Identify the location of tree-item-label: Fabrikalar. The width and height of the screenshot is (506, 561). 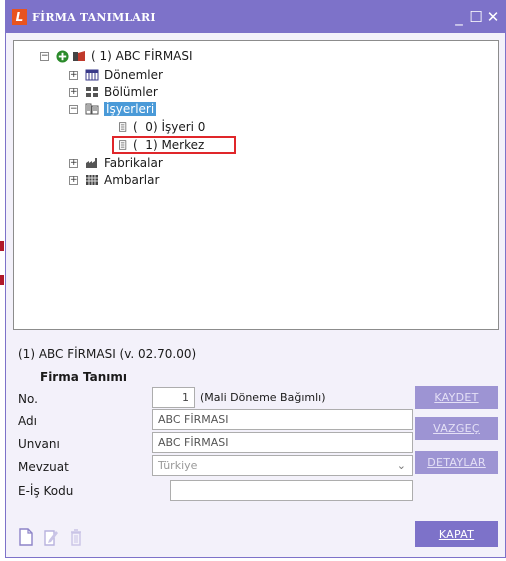
(133, 163).